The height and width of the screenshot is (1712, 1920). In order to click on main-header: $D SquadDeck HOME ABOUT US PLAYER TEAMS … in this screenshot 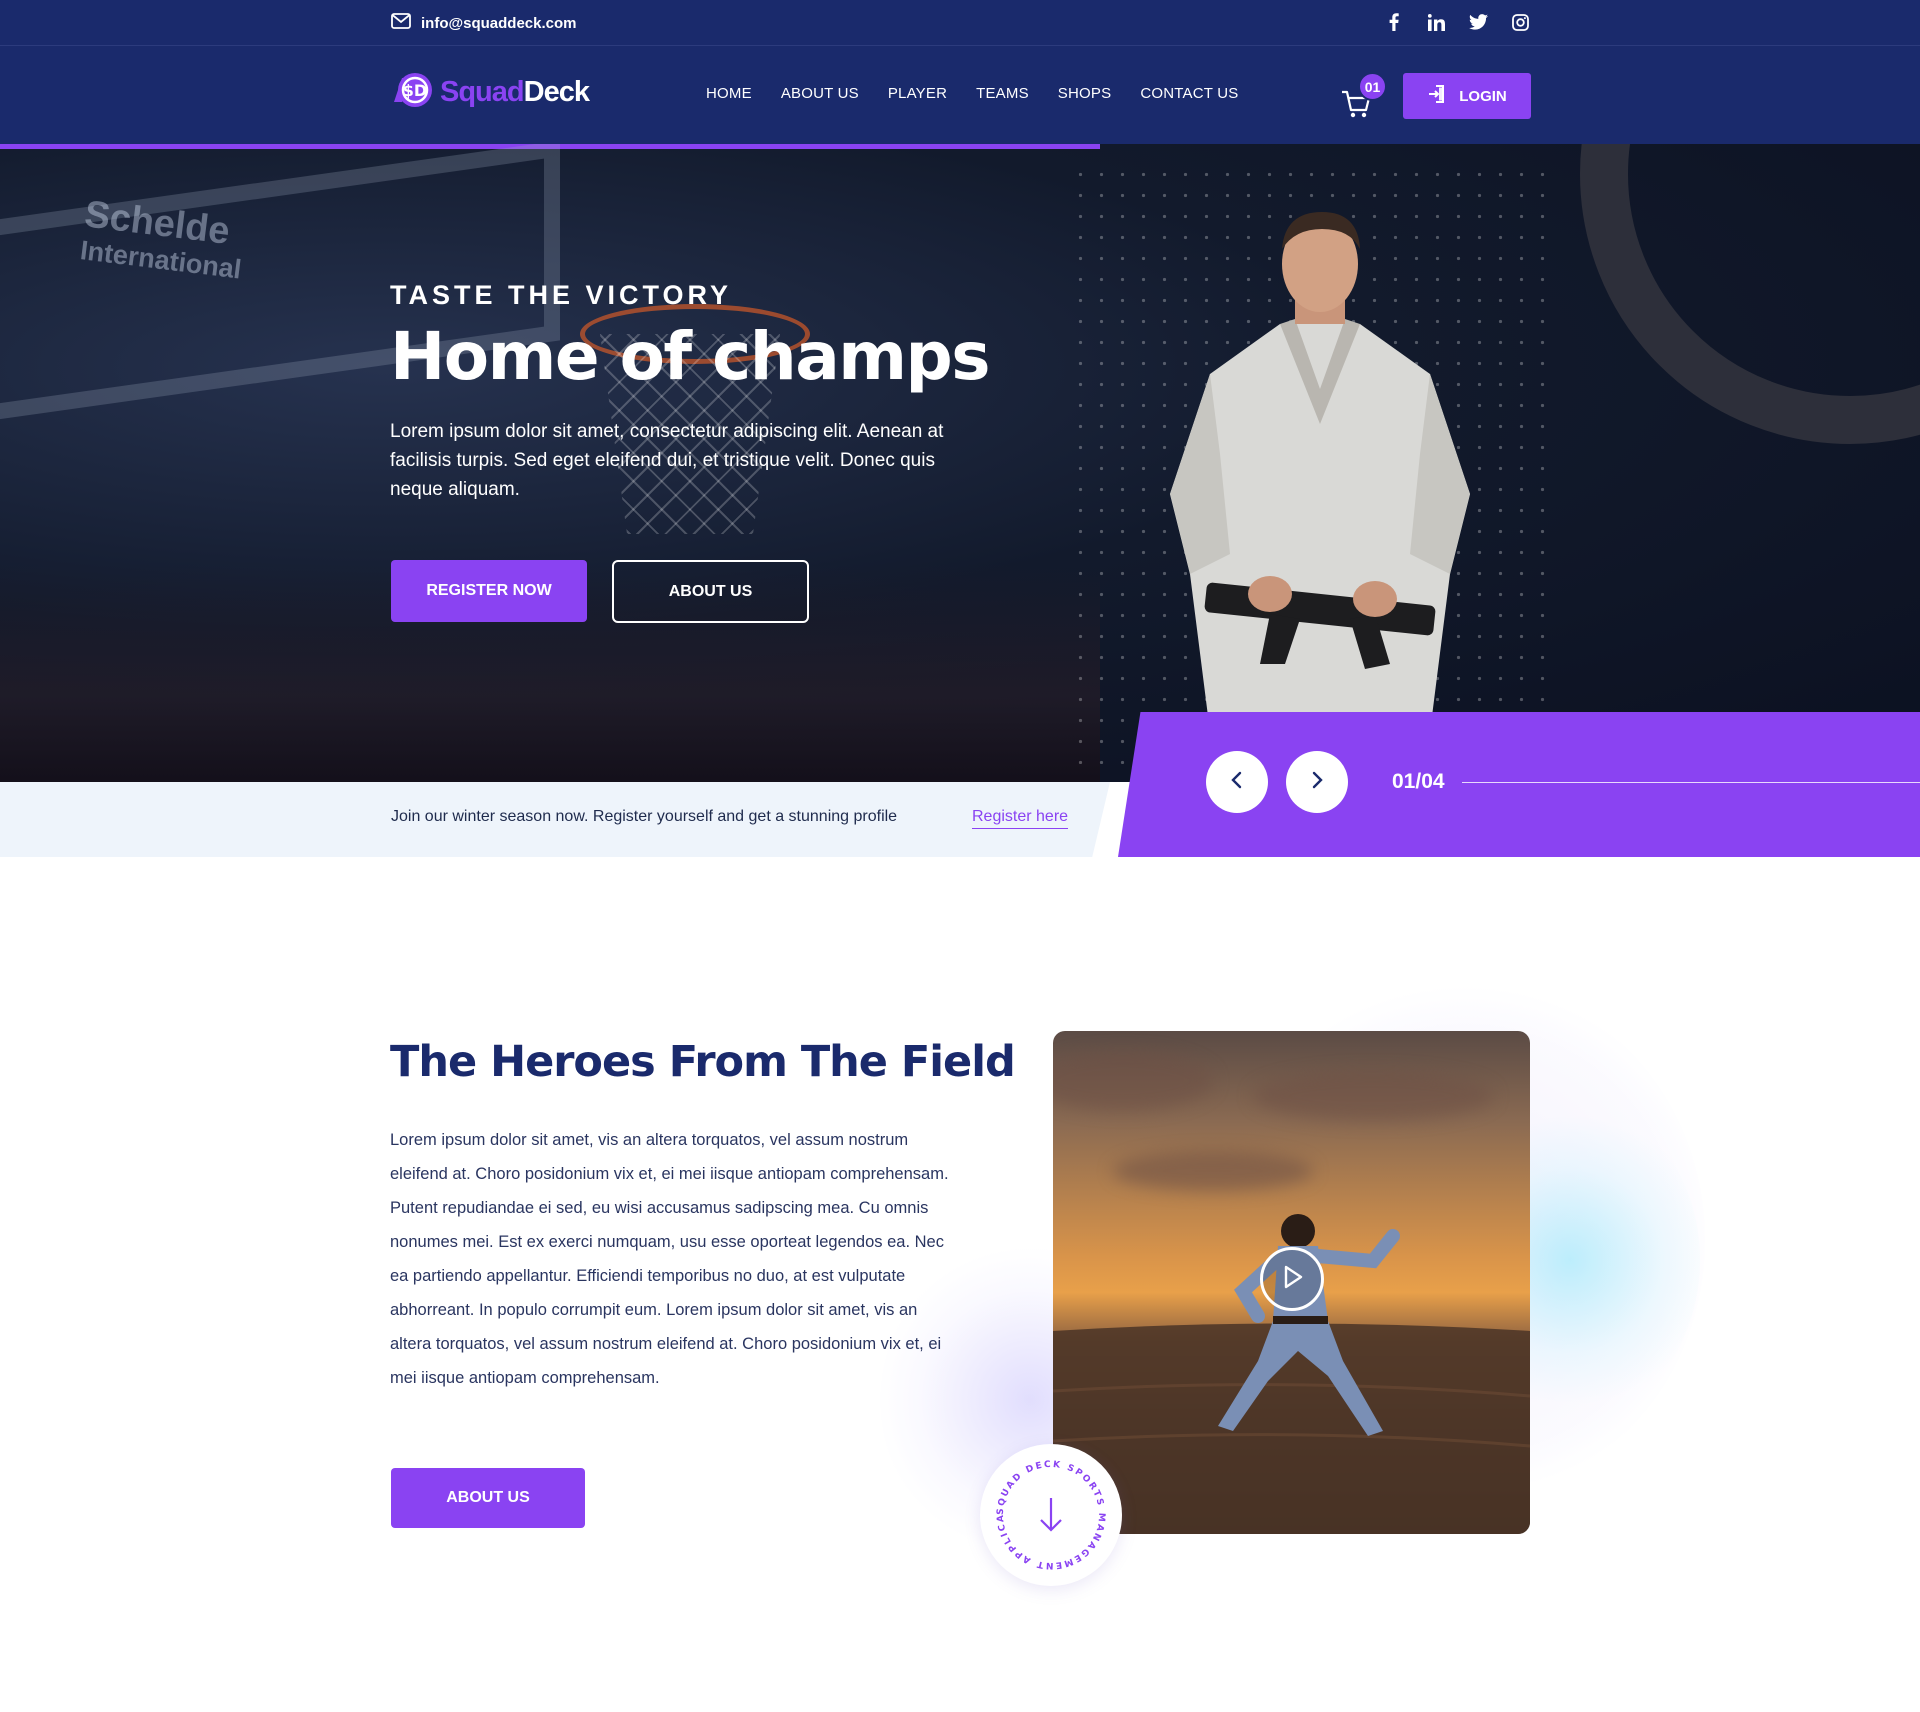, I will do `click(960, 95)`.